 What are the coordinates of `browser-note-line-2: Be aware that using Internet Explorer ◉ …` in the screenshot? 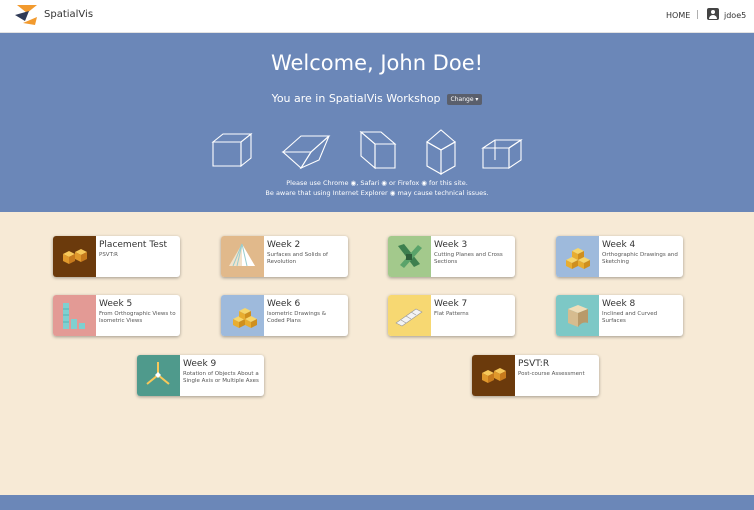 It's located at (377, 193).